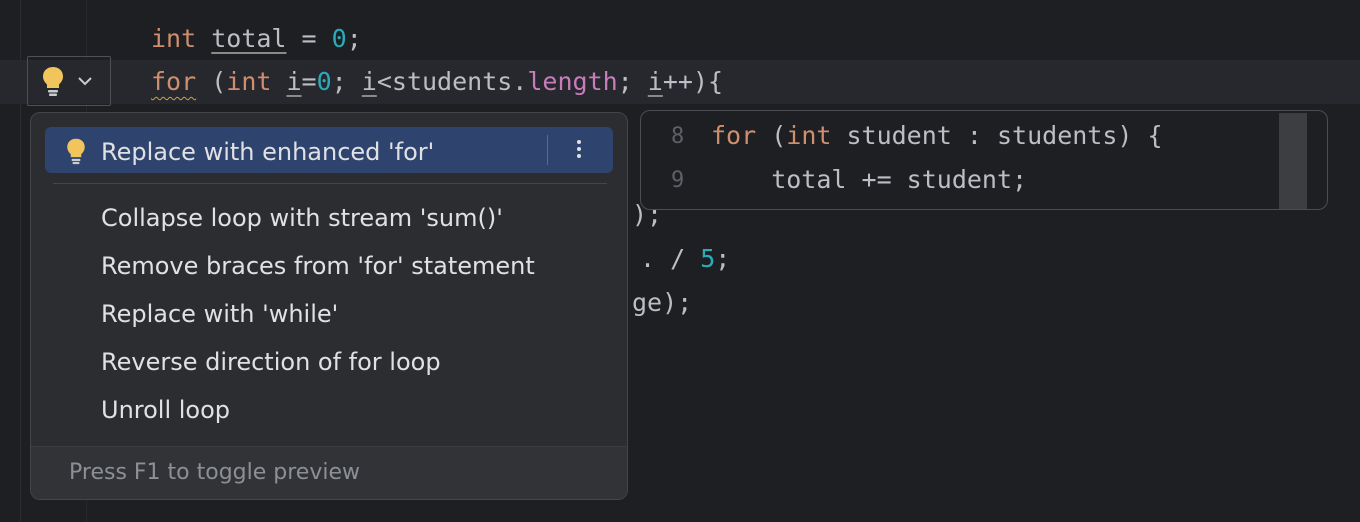  Describe the element at coordinates (173, 81) in the screenshot. I see `keyword-for-warning: for` at that location.